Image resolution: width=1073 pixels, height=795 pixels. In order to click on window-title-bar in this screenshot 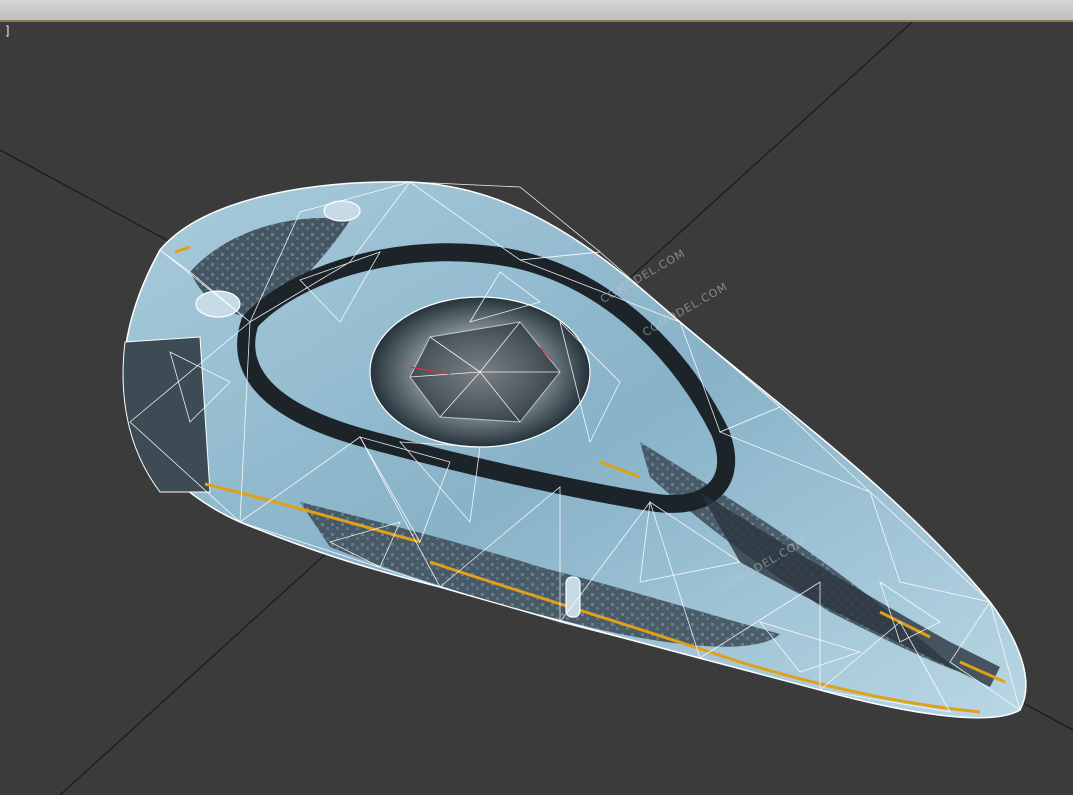, I will do `click(536, 11)`.